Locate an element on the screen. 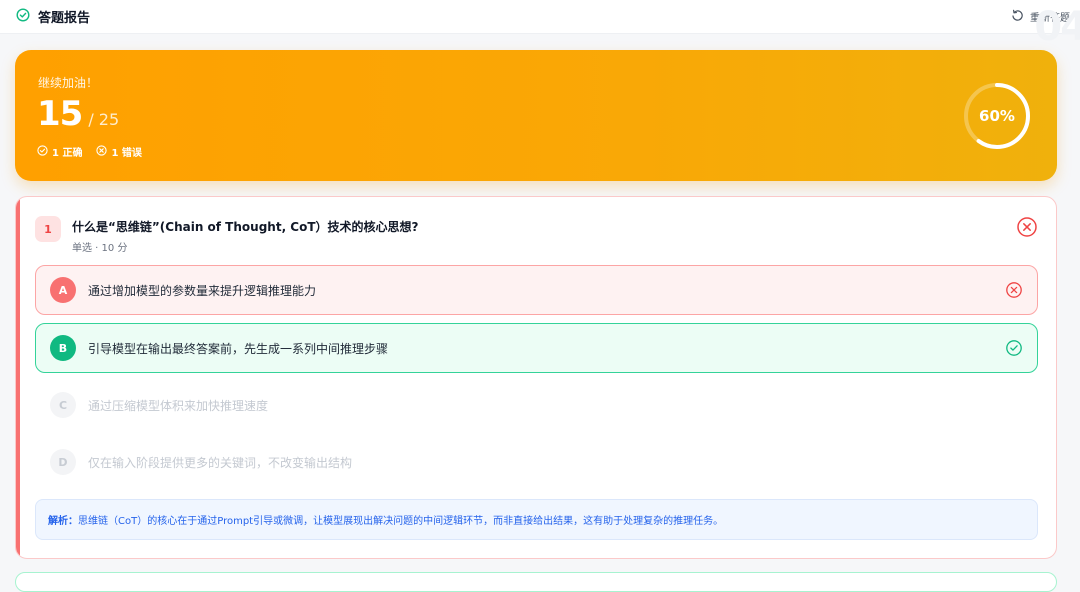  option-c: C 通过压缩模型体积来加快推理速度 is located at coordinates (536, 405).